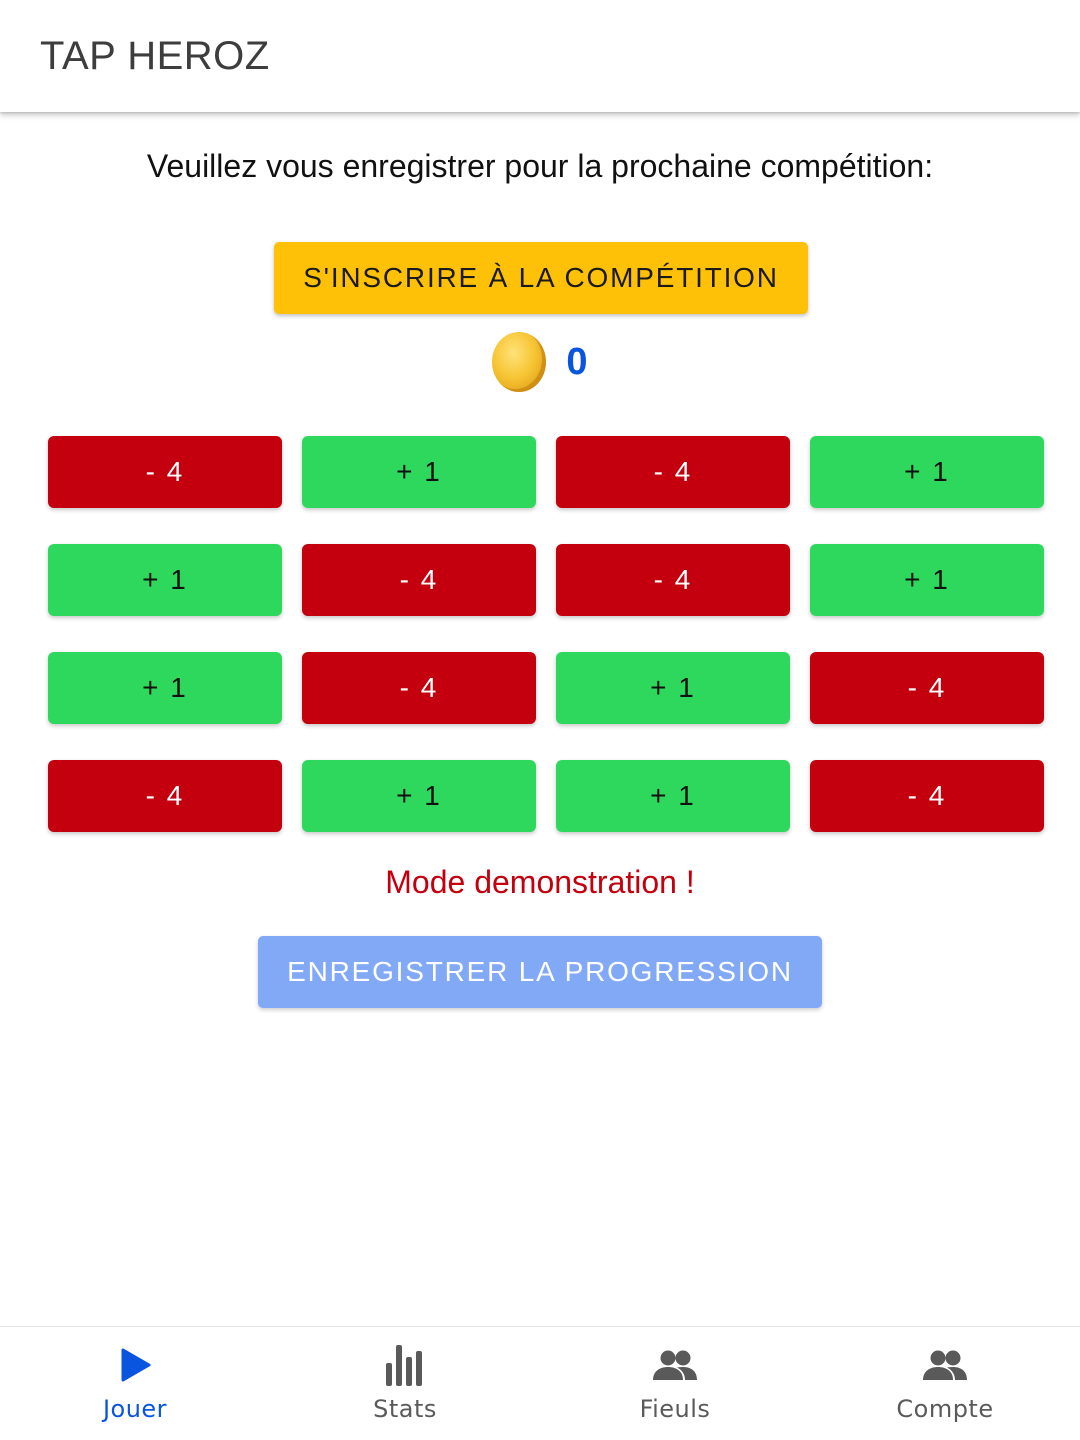 This screenshot has width=1080, height=1440. What do you see at coordinates (675, 1409) in the screenshot?
I see `nav-label: Fieuls` at bounding box center [675, 1409].